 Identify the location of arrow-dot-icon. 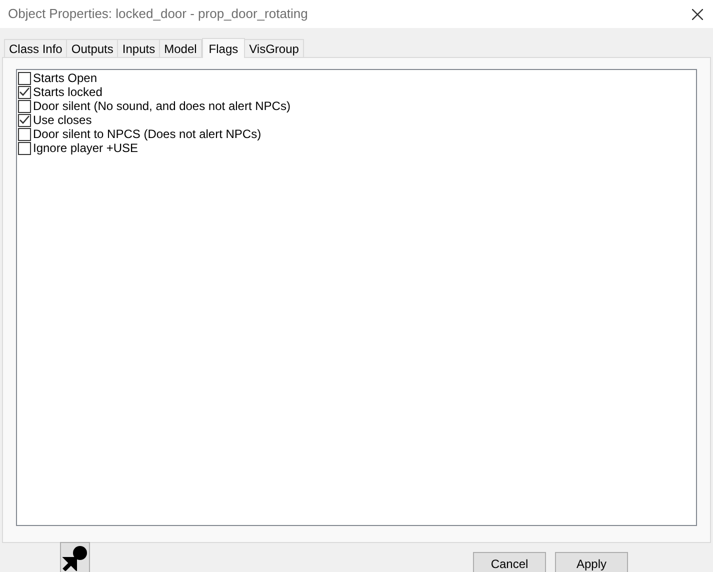
(75, 557).